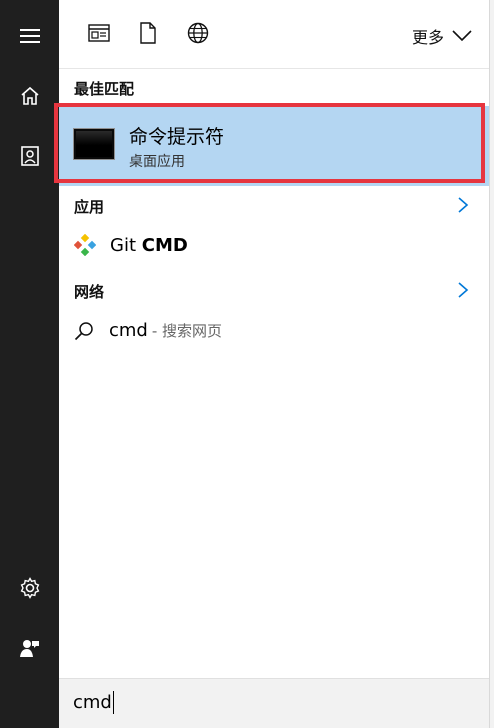 This screenshot has height=728, width=494. I want to click on documents-filter-icon, so click(148, 35).